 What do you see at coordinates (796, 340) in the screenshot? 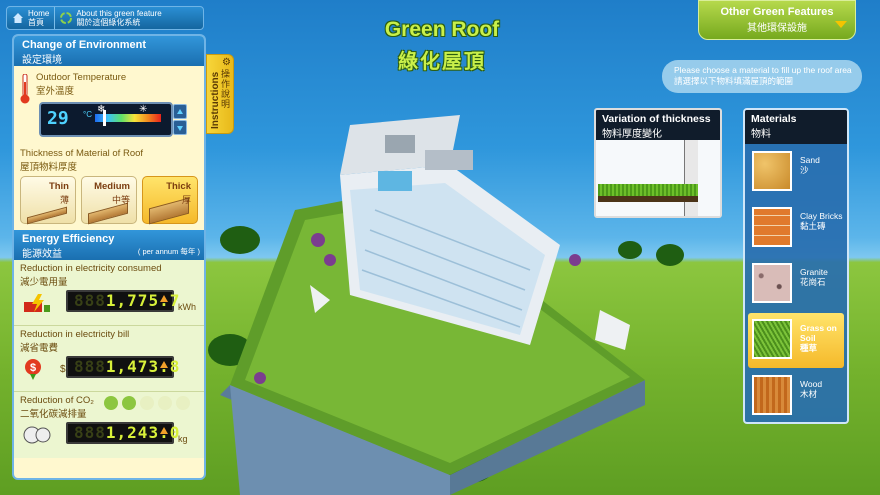
I see `material-grass-on-soil: Grass on Soil 種草` at bounding box center [796, 340].